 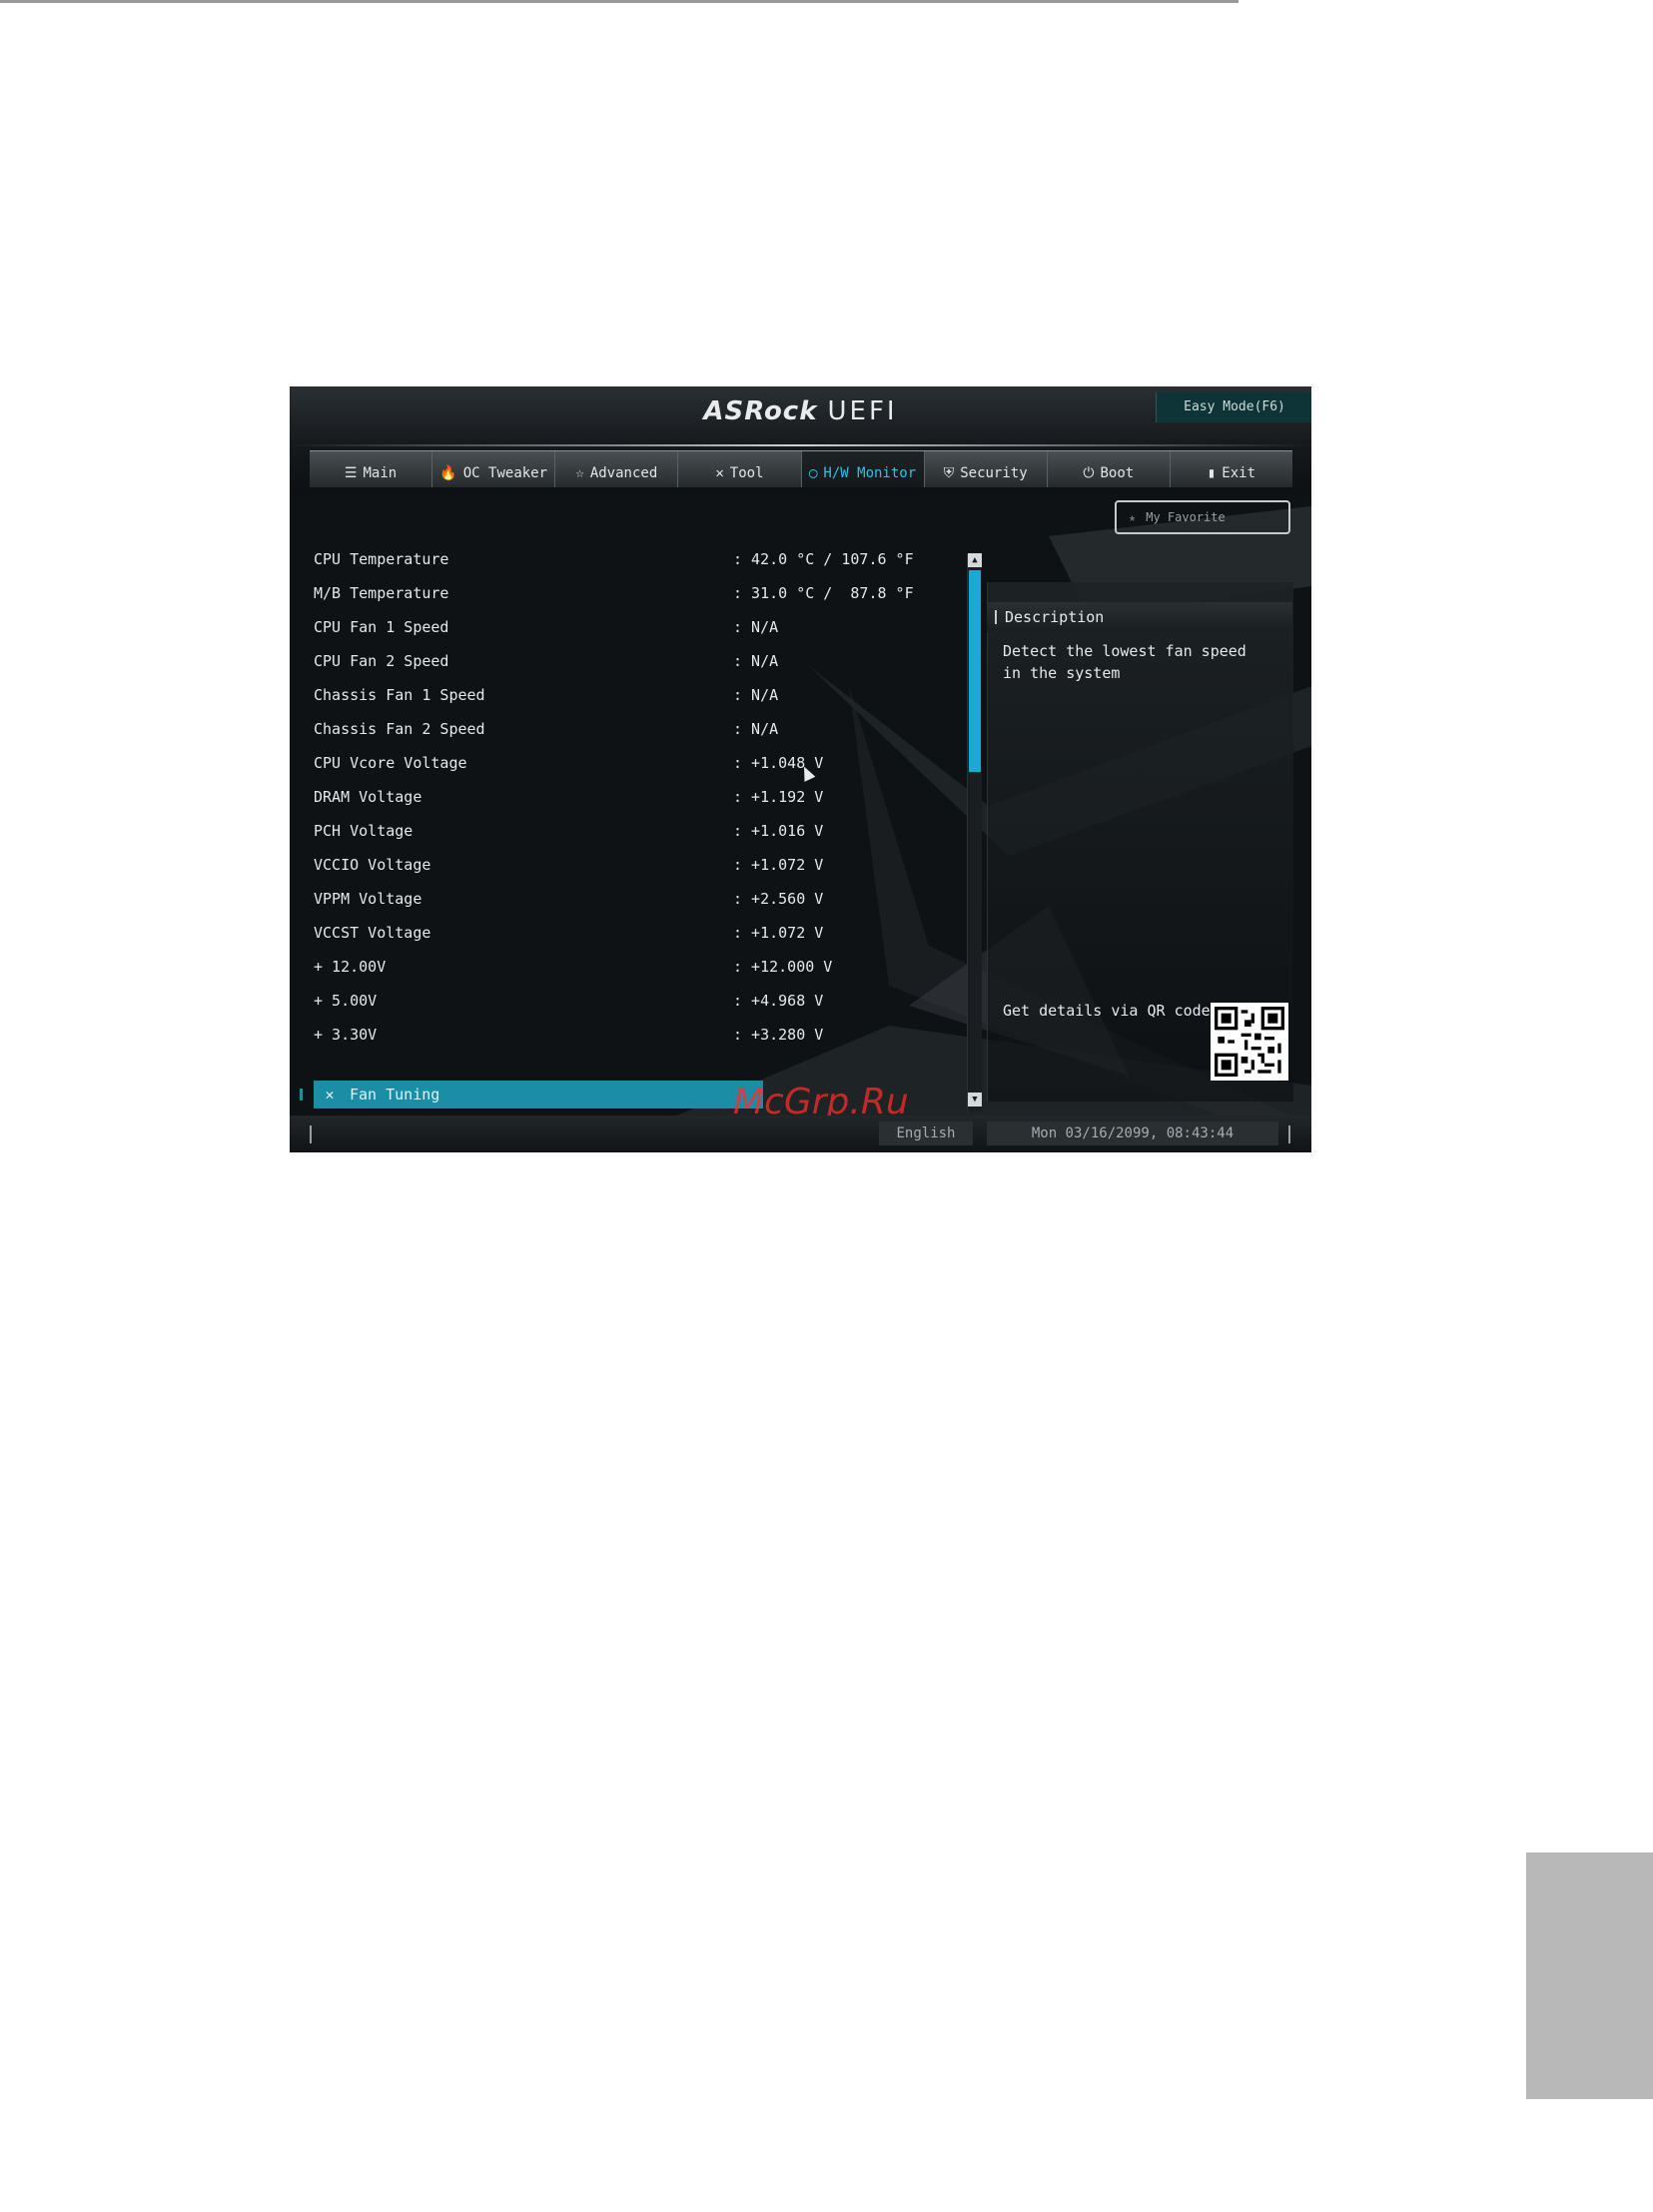 What do you see at coordinates (823, 559) in the screenshot?
I see `reading-value: : 42.0 °C / 107.6 °F` at bounding box center [823, 559].